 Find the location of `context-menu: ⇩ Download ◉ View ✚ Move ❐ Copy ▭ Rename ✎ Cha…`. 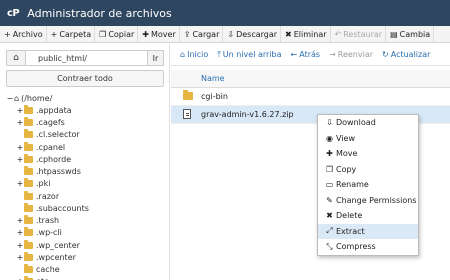

context-menu: ⇩ Download ◉ View ✚ Move ❐ Copy ▭ Rename ✎ Cha… is located at coordinates (368, 185).